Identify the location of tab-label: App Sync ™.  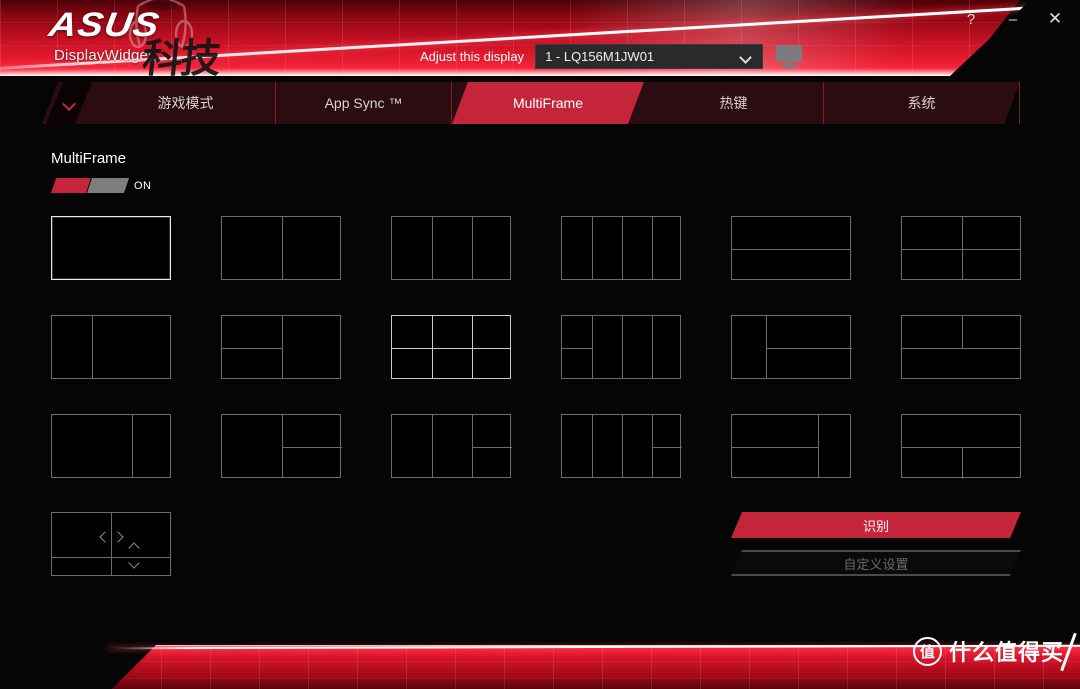
(363, 103).